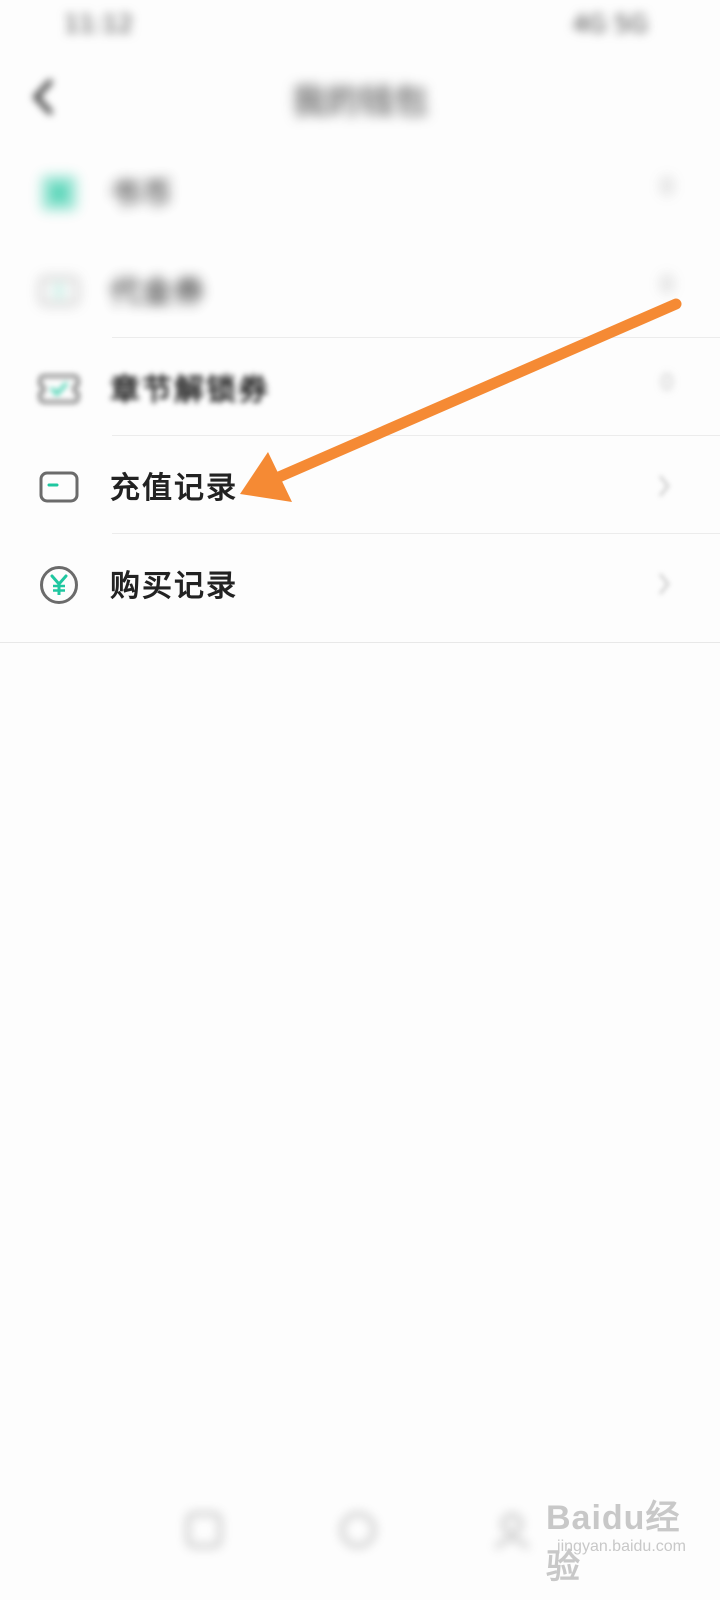  I want to click on menu-item-recharge-records: 充值记录, so click(360, 486).